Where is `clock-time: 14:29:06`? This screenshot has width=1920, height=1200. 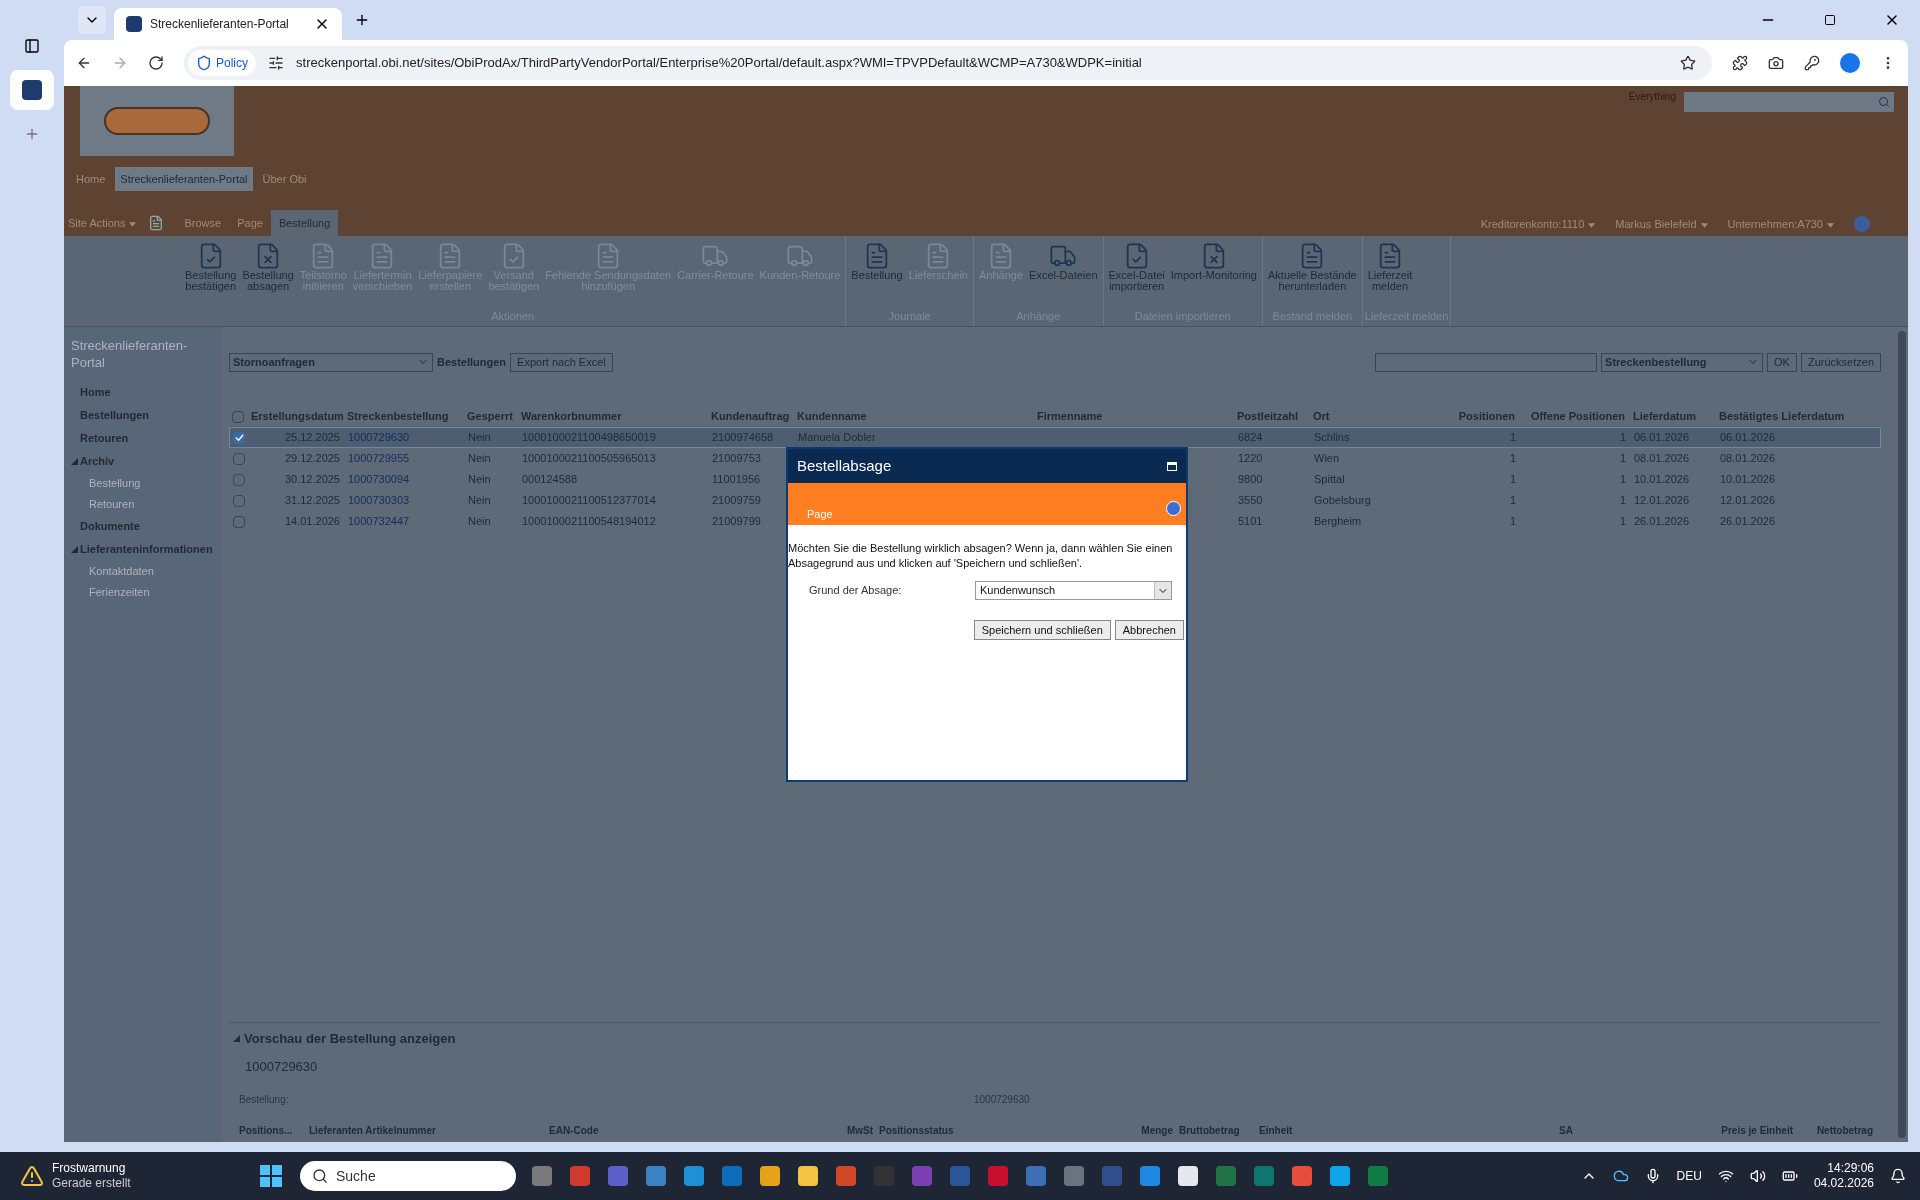 clock-time: 14:29:06 is located at coordinates (1850, 1168).